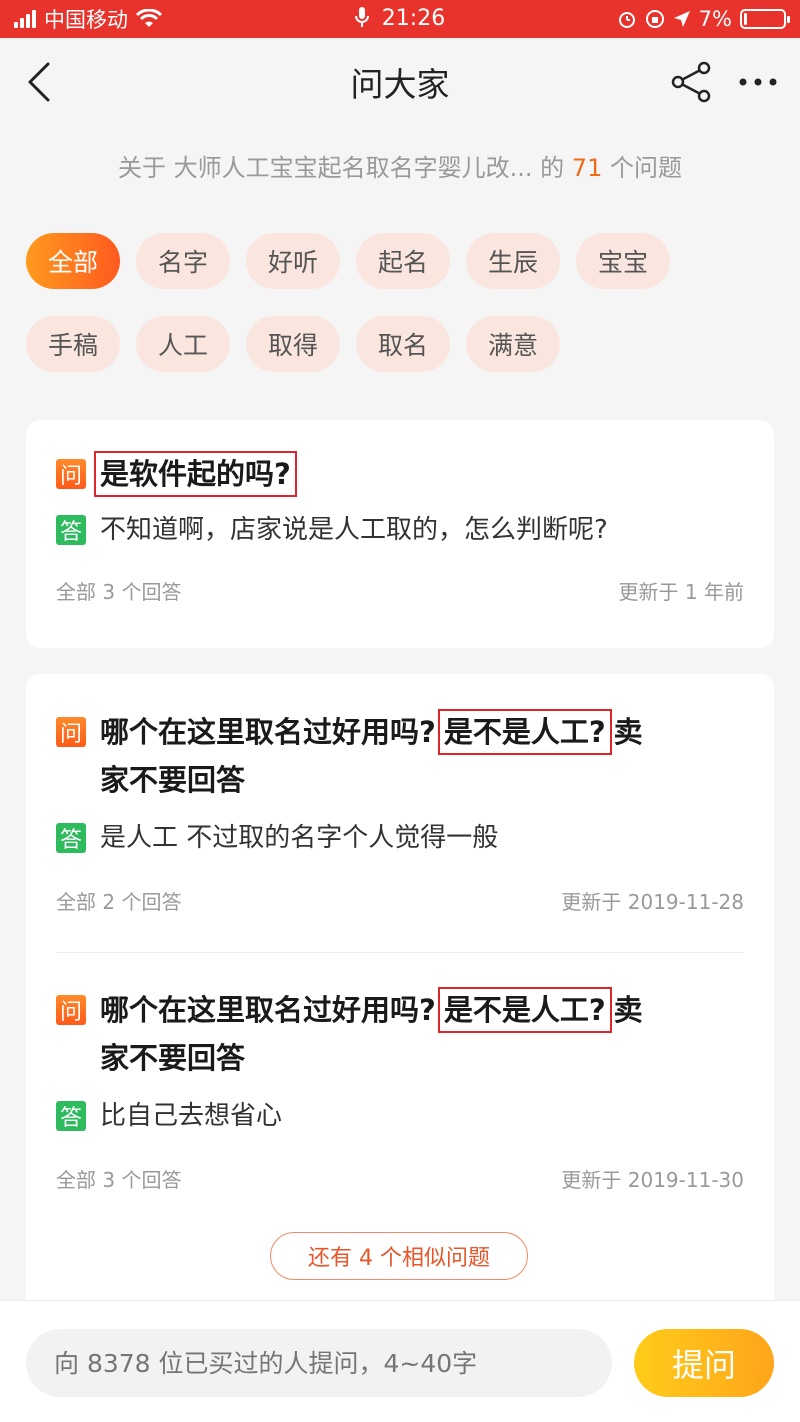  I want to click on back-arrow-icon, so click(42, 82).